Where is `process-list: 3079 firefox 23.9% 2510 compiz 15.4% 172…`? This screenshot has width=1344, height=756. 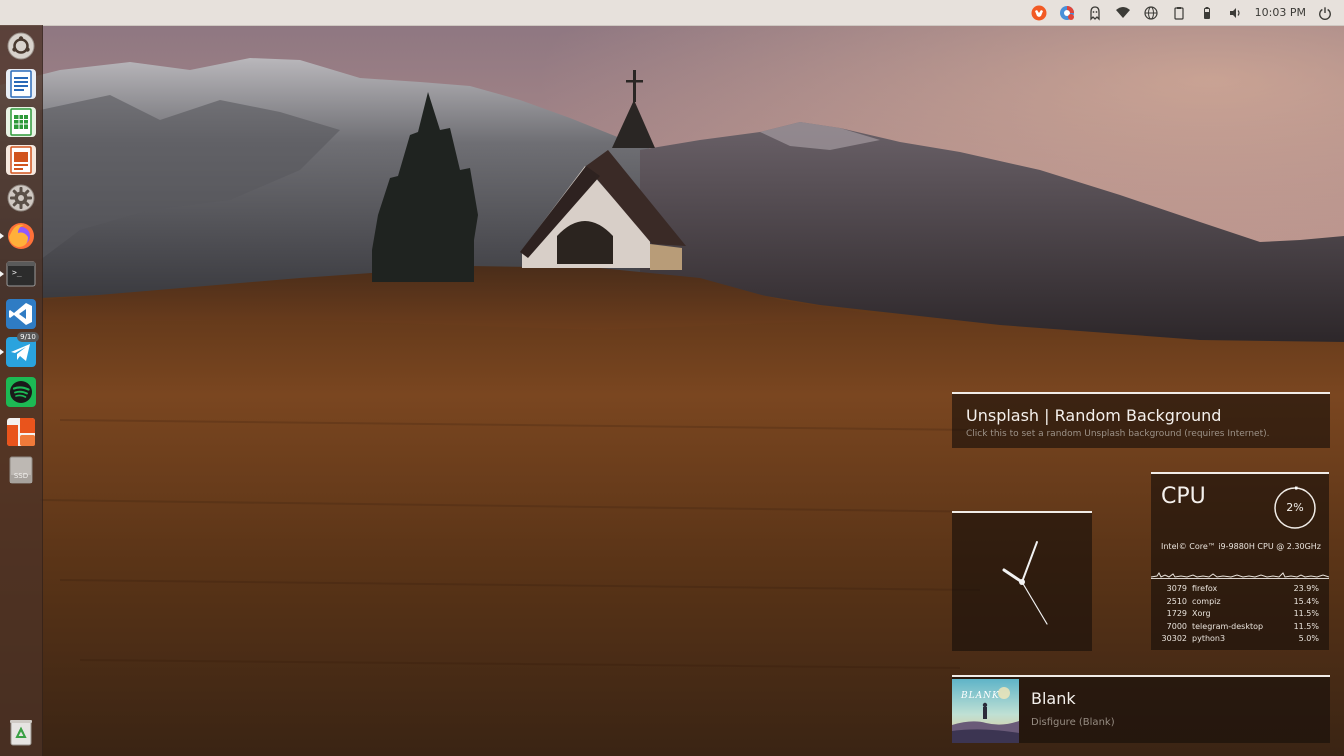 process-list: 3079 firefox 23.9% 2510 compiz 15.4% 172… is located at coordinates (1240, 615).